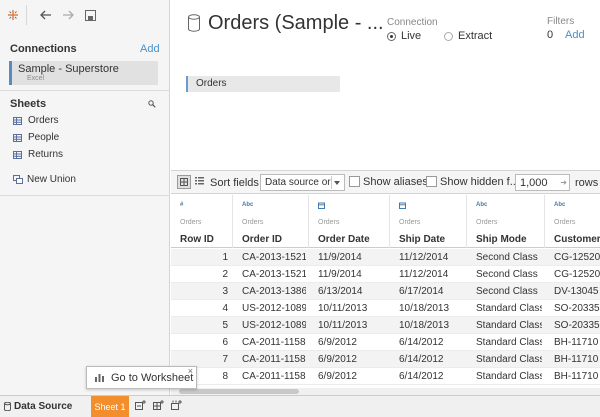 The height and width of the screenshot is (417, 600). I want to click on back-arrow-icon, so click(46, 15).